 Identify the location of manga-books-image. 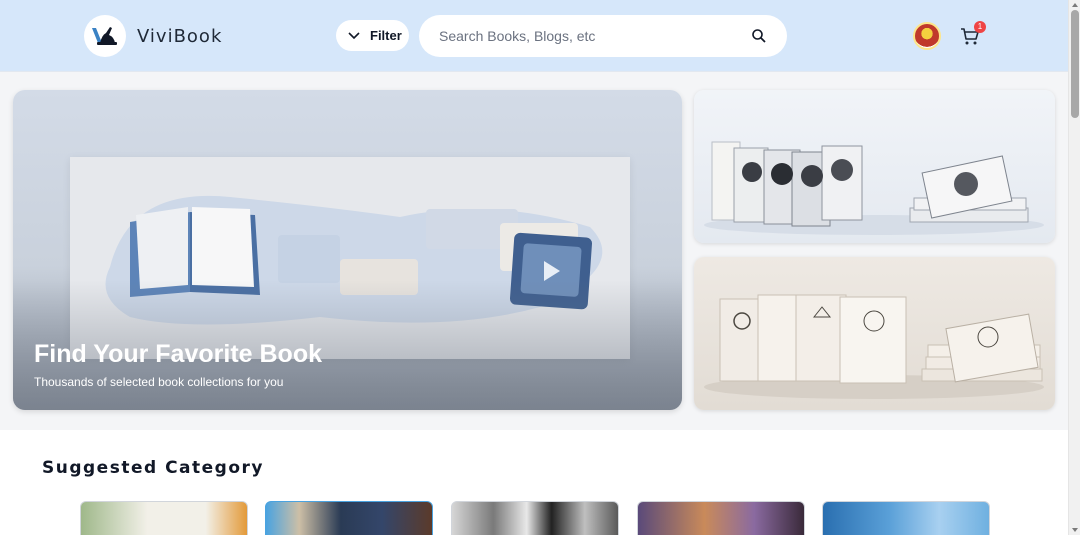
(874, 188).